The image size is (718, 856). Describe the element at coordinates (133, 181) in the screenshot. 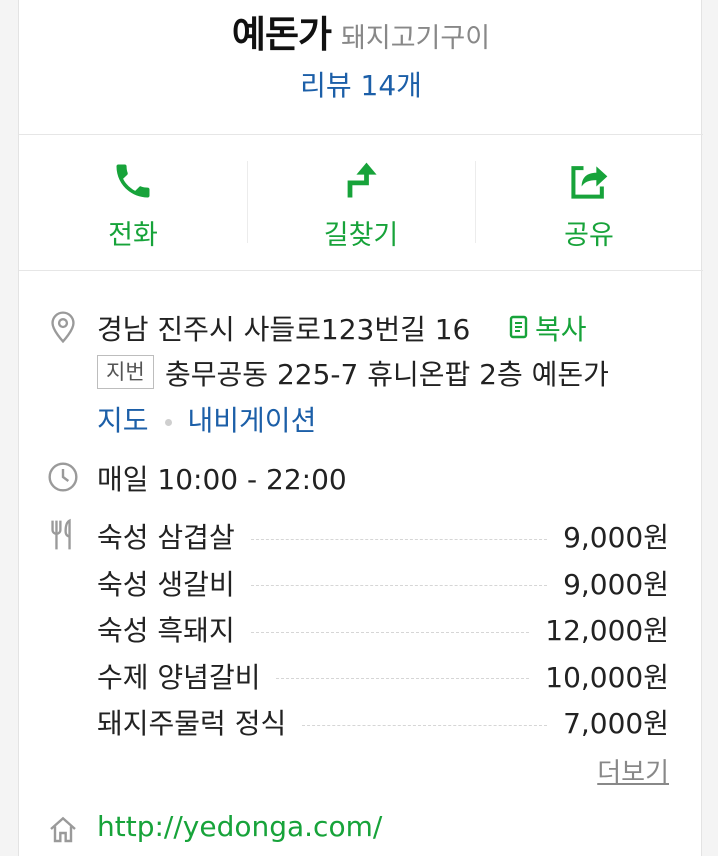

I see `phone-icon` at that location.